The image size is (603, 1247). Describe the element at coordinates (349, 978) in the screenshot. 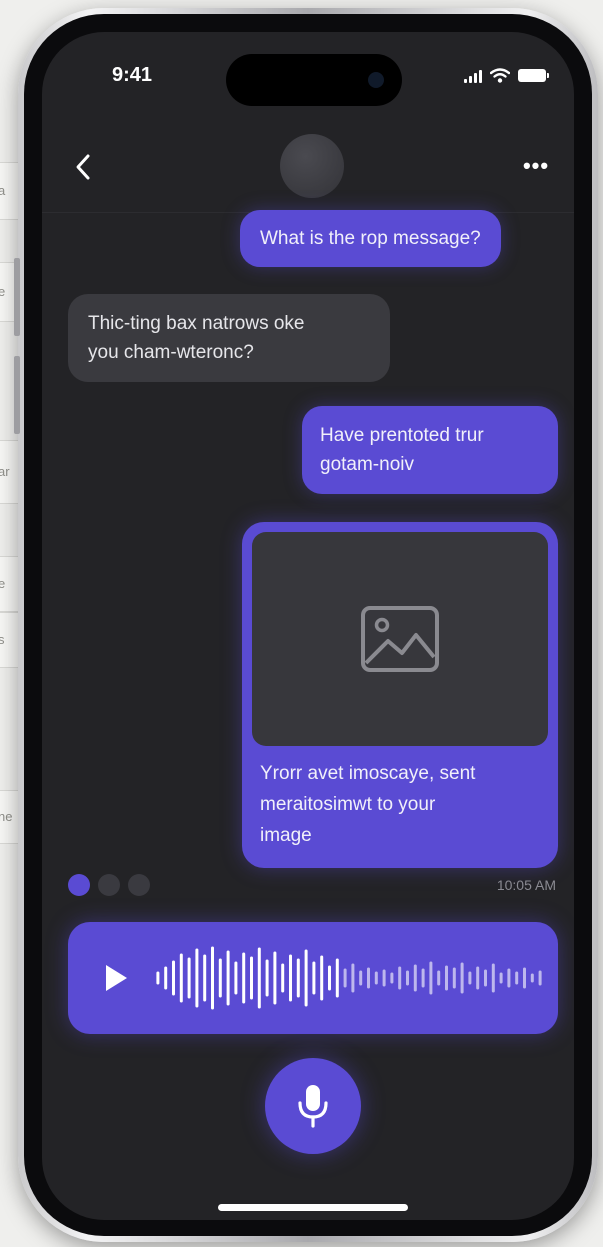

I see `waveform-icon` at that location.